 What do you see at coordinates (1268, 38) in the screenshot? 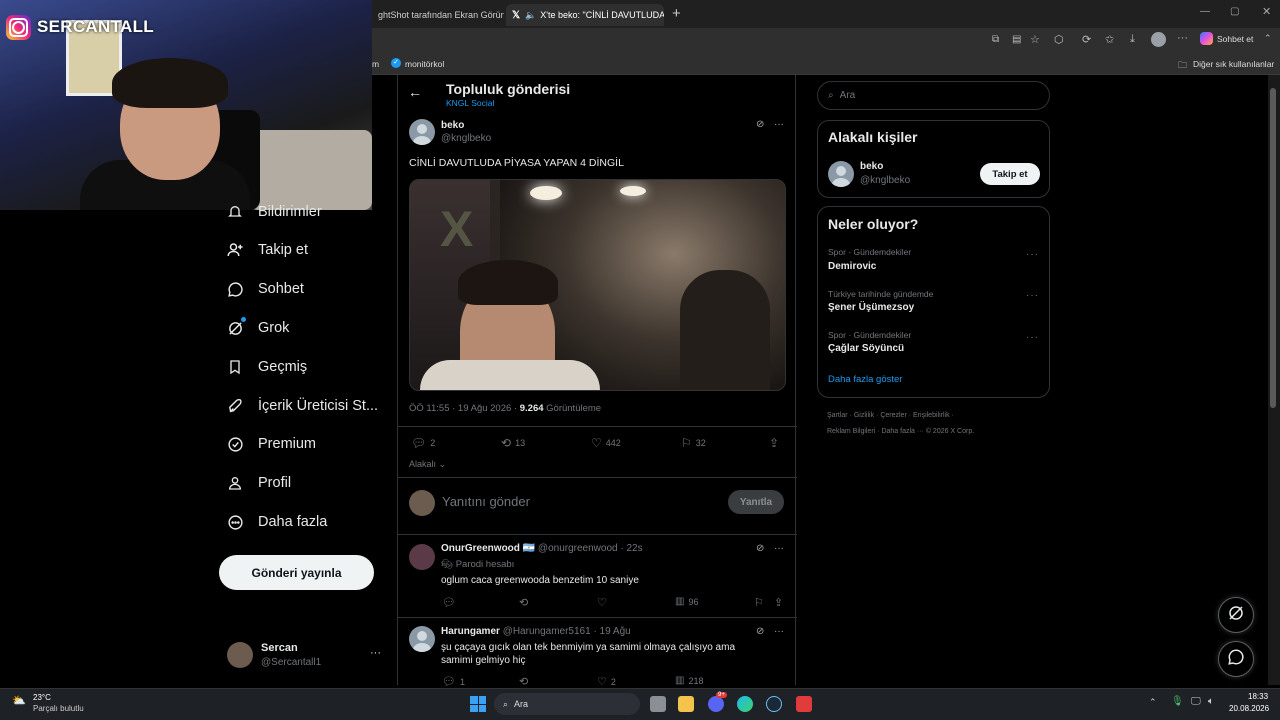
I see `sidebar-toggle-icon: ⌃` at bounding box center [1268, 38].